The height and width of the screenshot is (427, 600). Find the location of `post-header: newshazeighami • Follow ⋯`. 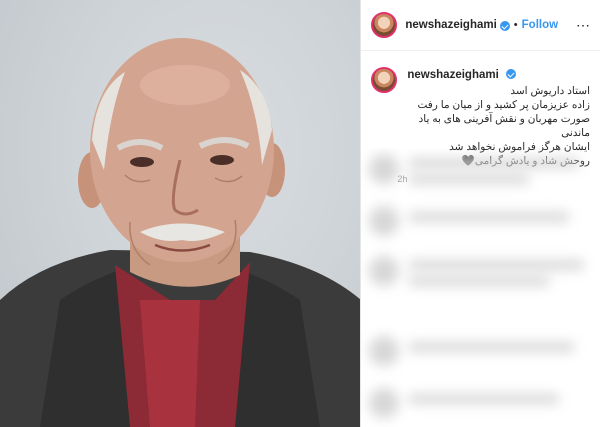

post-header: newshazeighami • Follow ⋯ is located at coordinates (480, 25).